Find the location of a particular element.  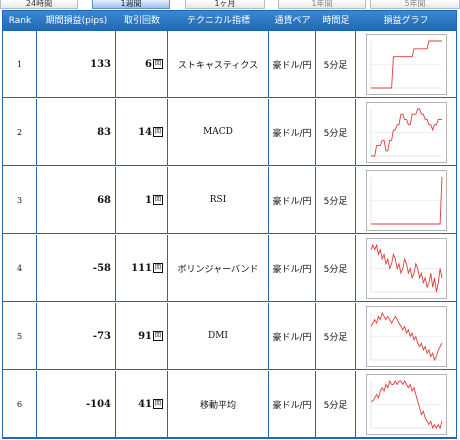

cell-indicator-text: 移動平均 is located at coordinates (218, 404).